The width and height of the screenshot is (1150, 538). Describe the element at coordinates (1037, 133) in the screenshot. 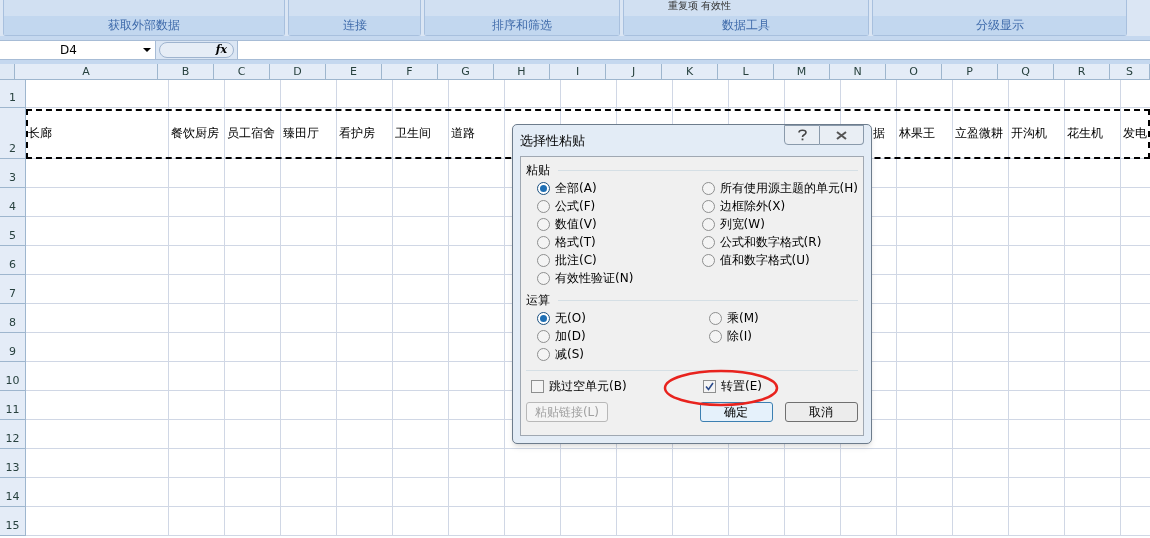

I see `table-cell: 开沟机` at that location.